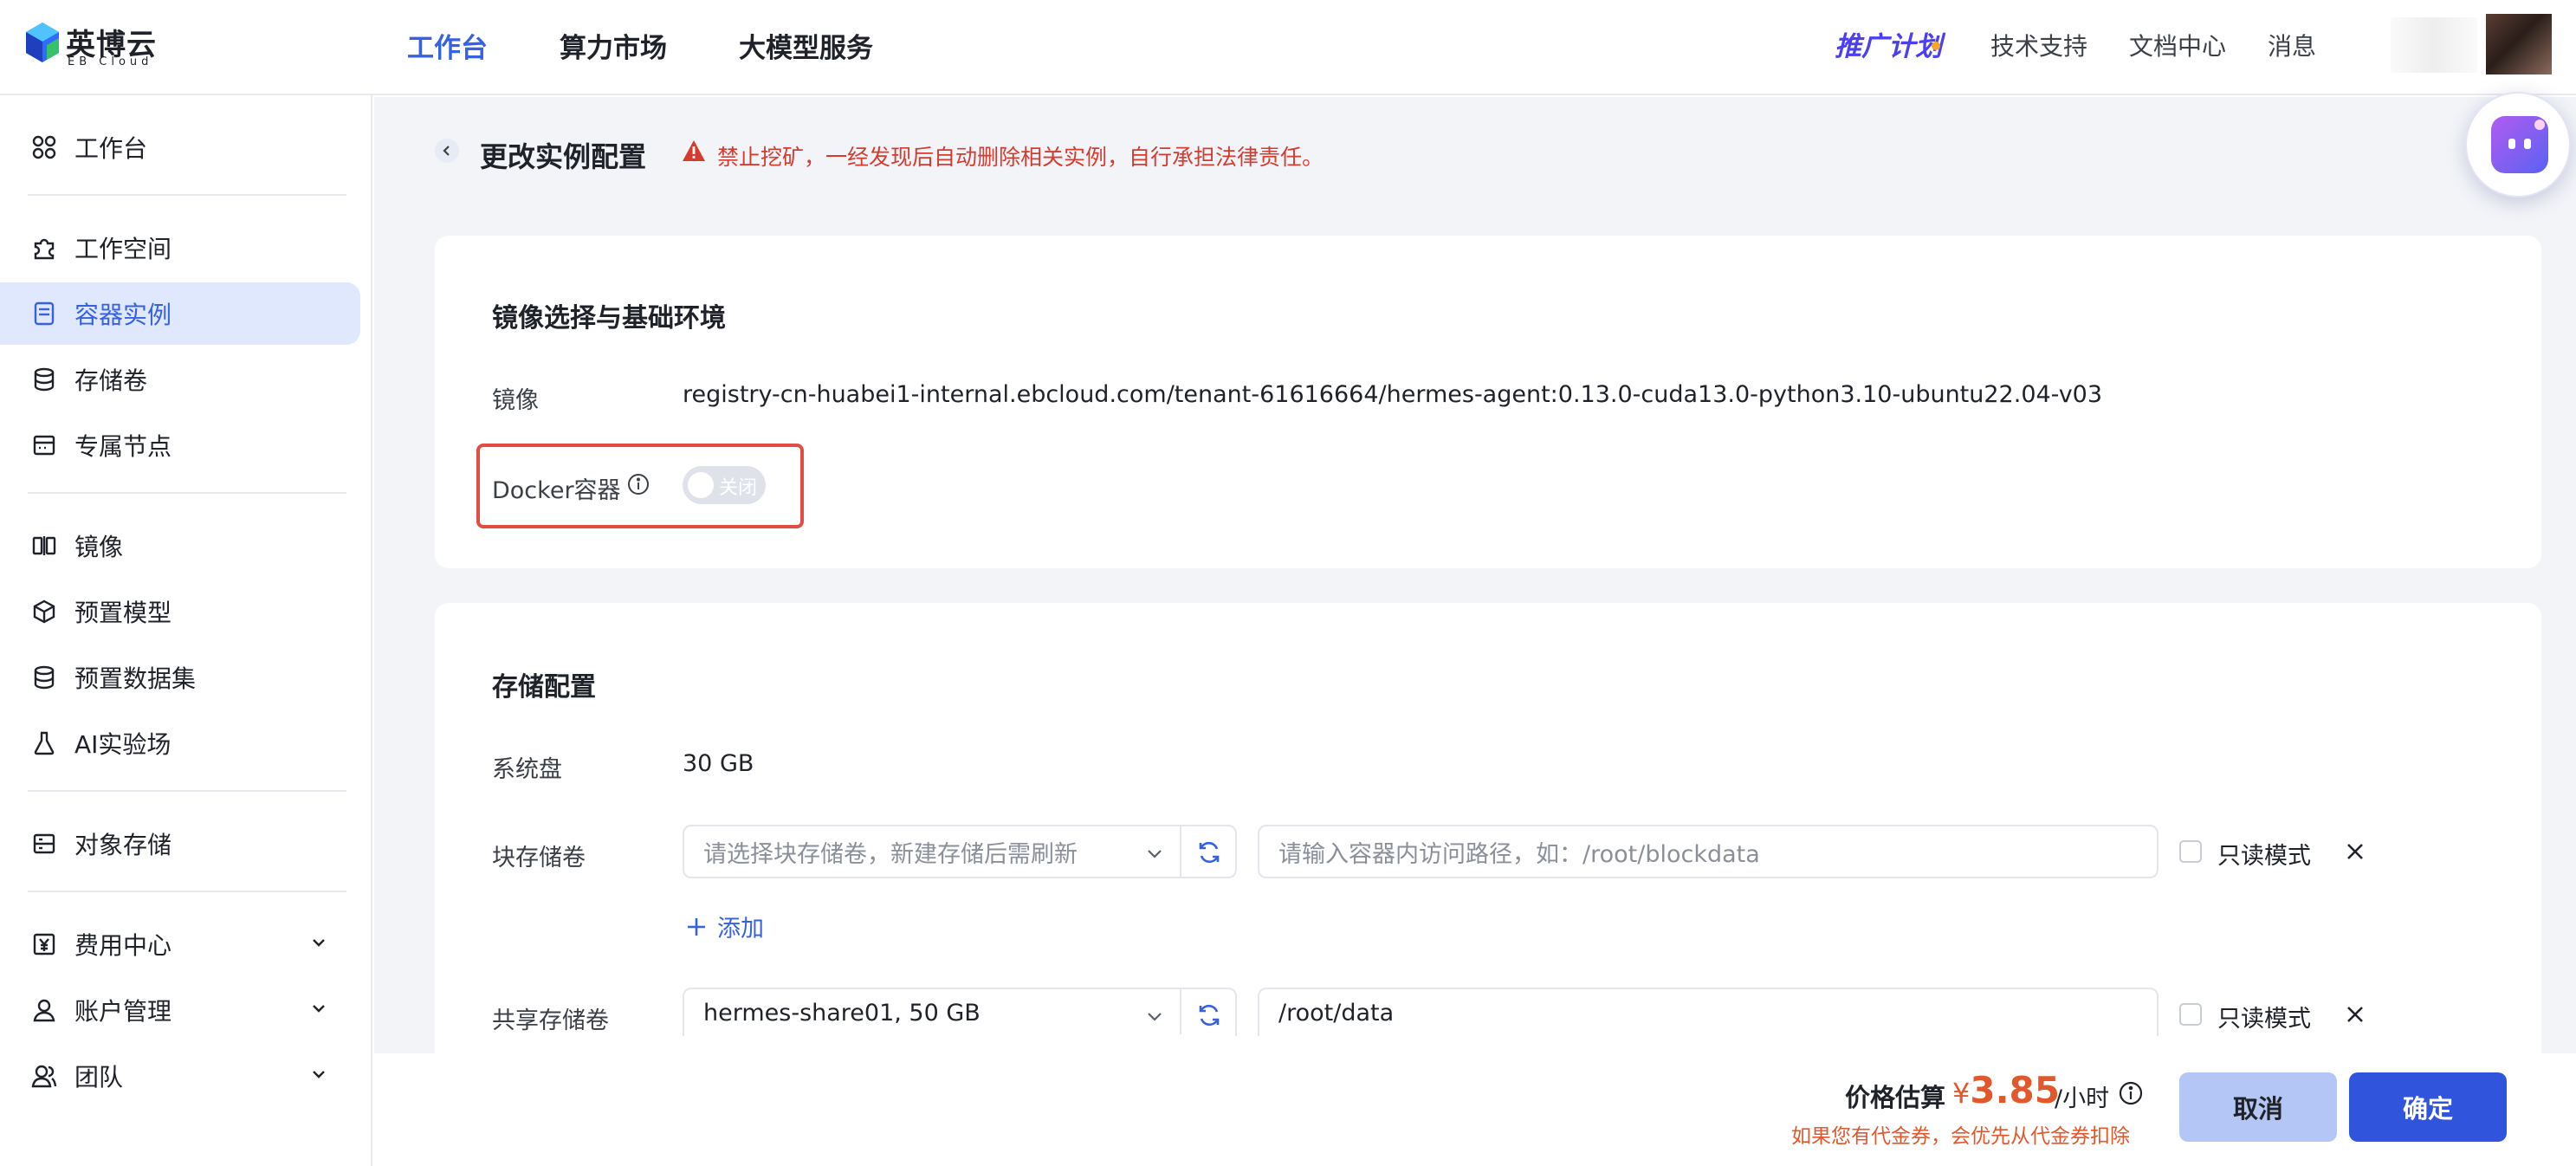 The image size is (2576, 1166). I want to click on page-title: 更改实例配置, so click(563, 156).